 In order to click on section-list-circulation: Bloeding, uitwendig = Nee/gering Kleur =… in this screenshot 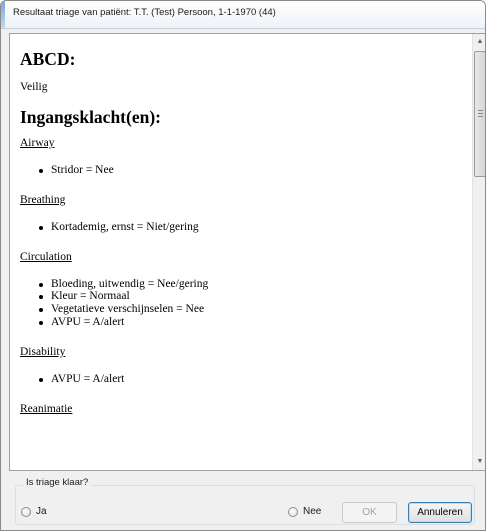, I will do `click(255, 303)`.